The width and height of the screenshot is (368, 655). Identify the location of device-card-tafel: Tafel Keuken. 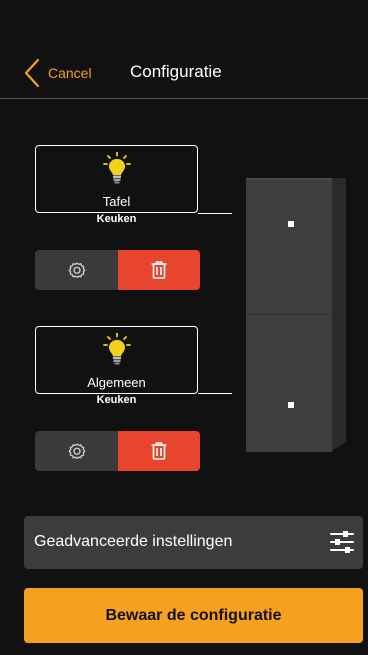
(116, 185).